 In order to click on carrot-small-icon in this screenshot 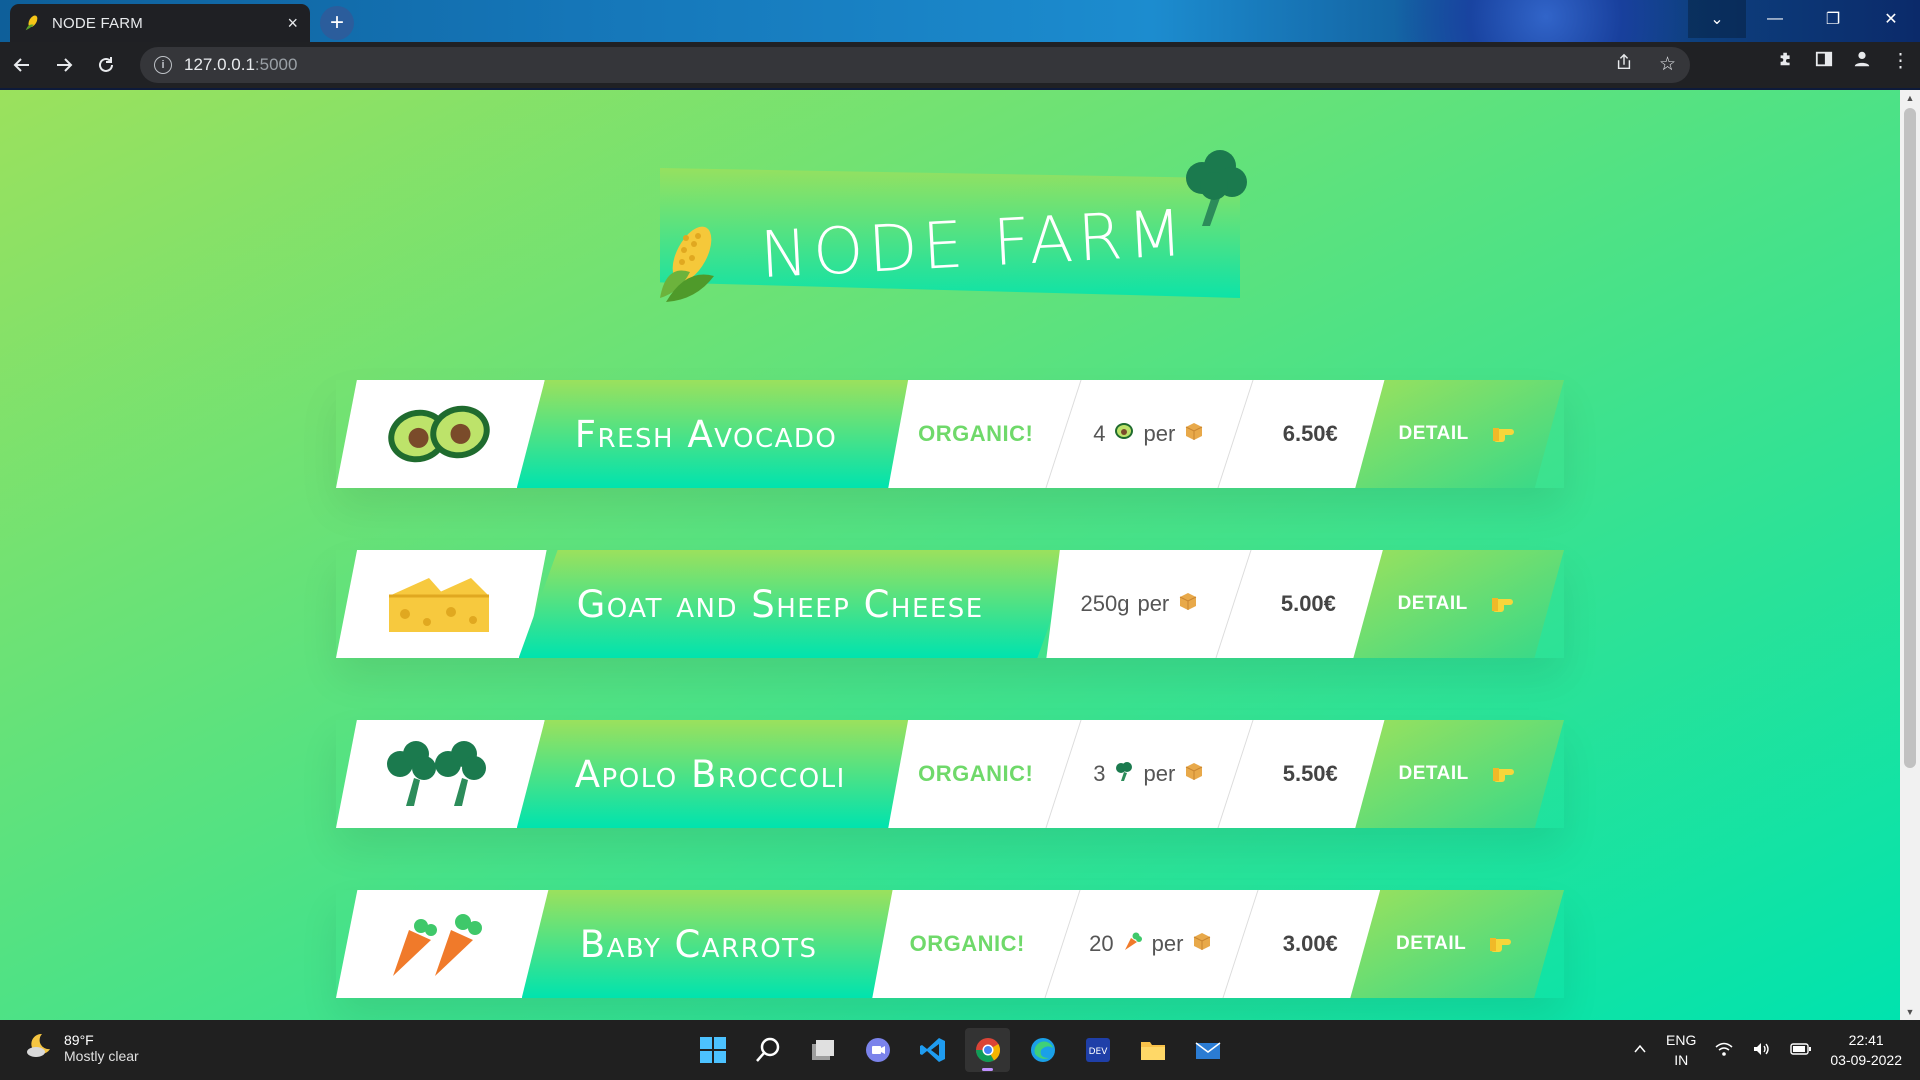, I will do `click(1133, 944)`.